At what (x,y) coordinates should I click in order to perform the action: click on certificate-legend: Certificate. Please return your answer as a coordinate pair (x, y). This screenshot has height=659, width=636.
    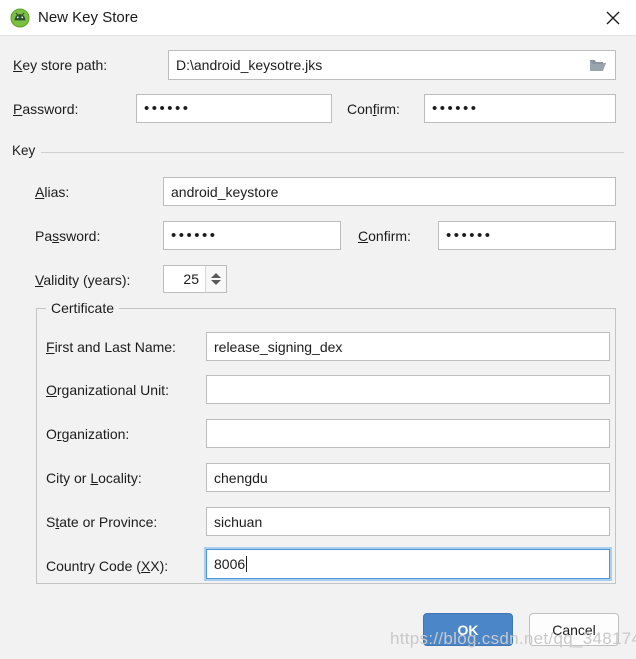
    Looking at the image, I should click on (83, 308).